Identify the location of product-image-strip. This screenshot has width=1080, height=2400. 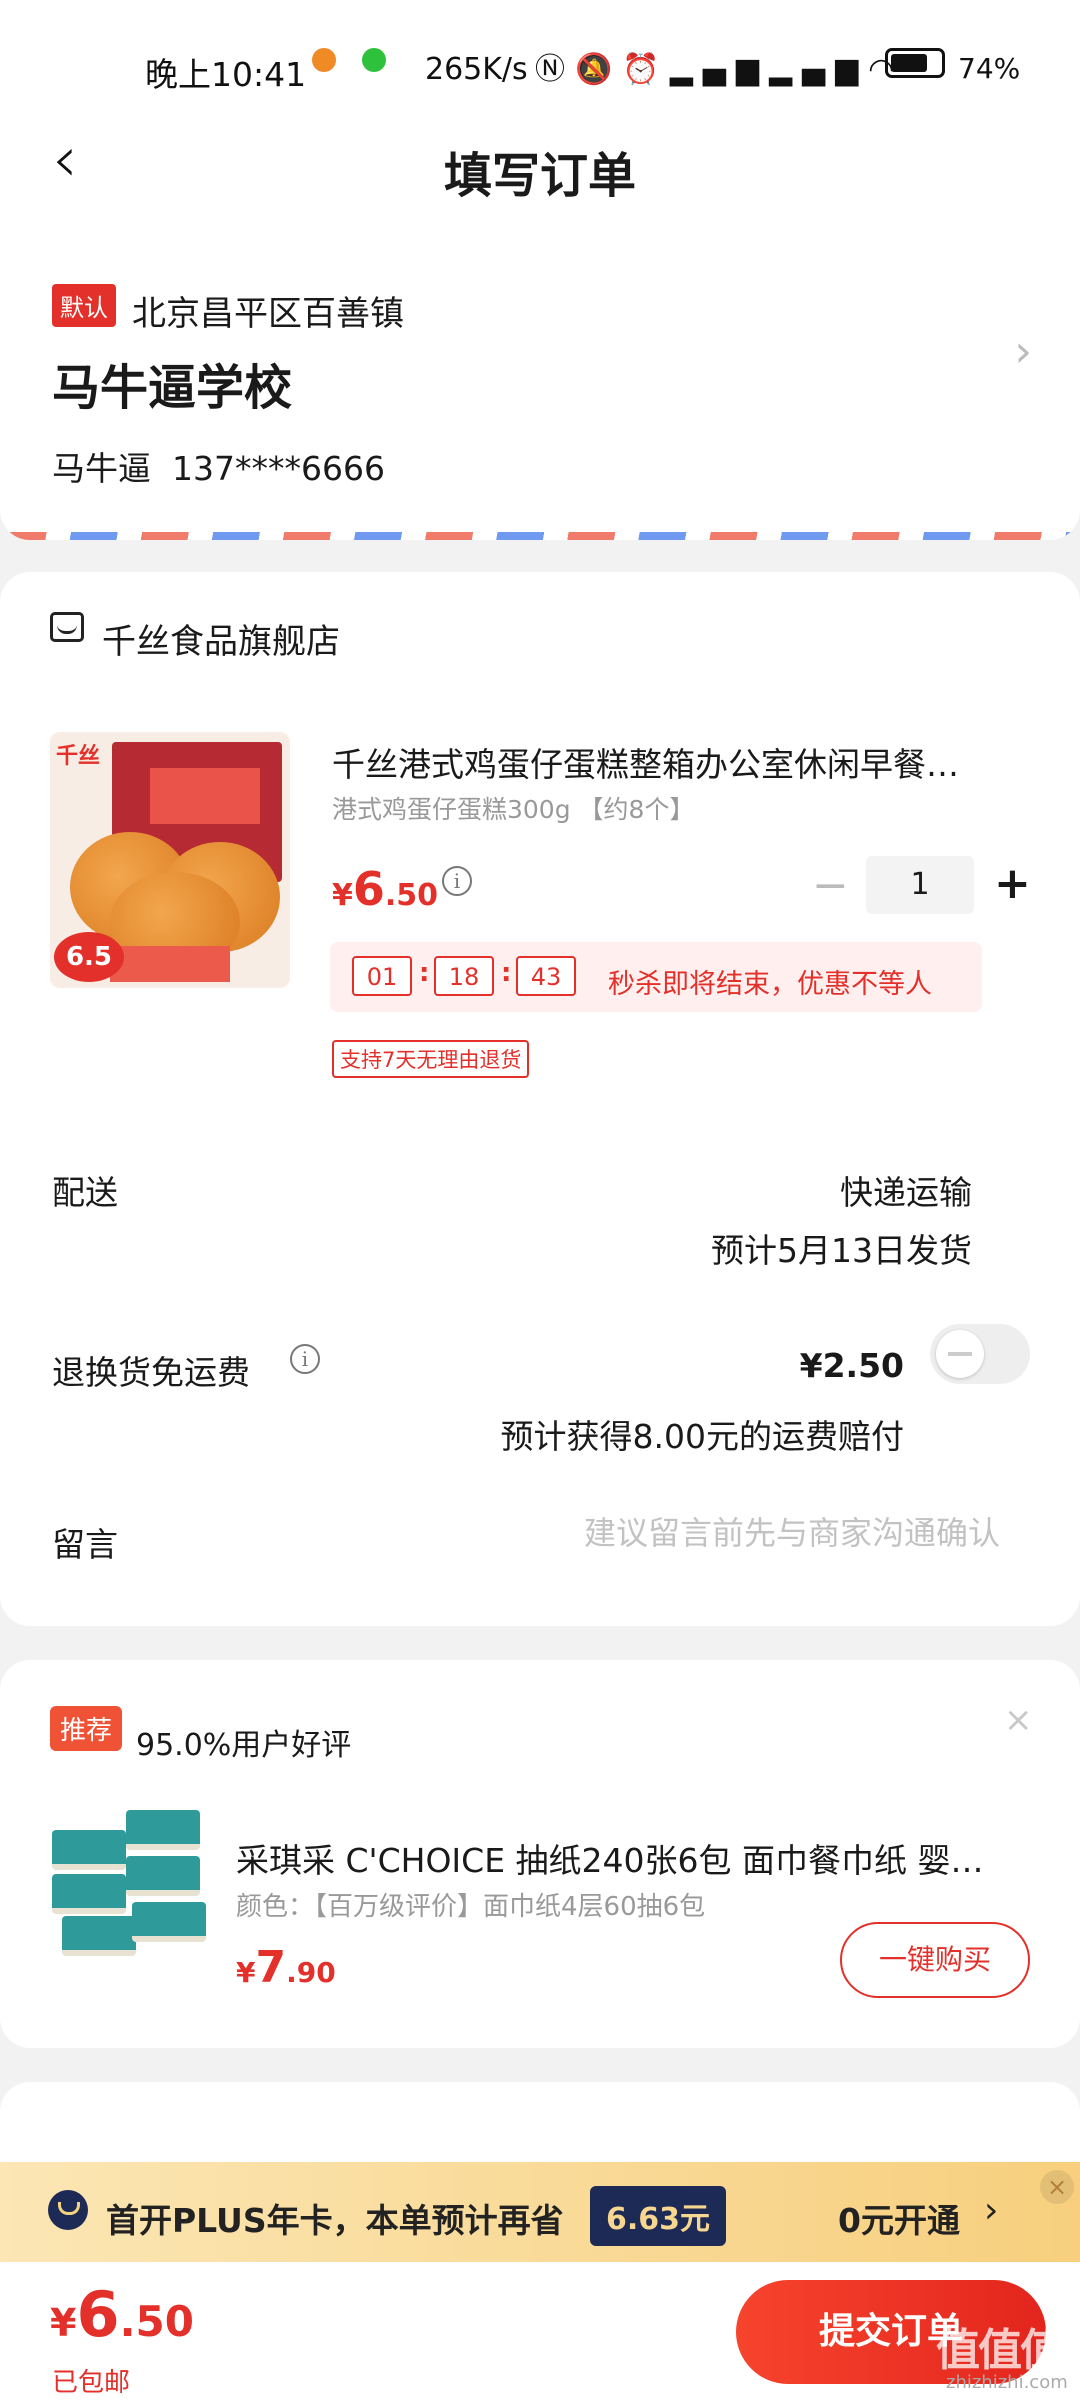
(170, 964).